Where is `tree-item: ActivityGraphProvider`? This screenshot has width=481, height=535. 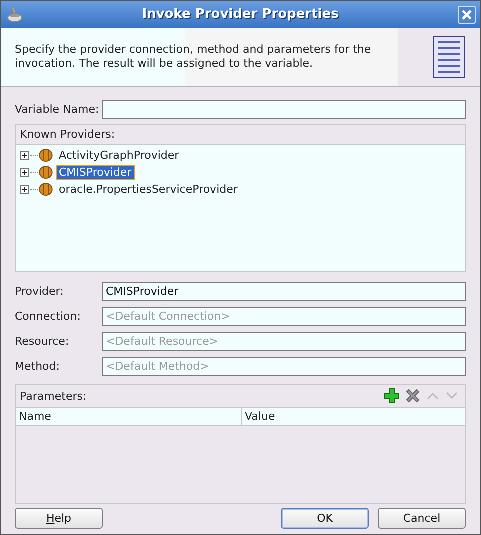 tree-item: ActivityGraphProvider is located at coordinates (119, 155).